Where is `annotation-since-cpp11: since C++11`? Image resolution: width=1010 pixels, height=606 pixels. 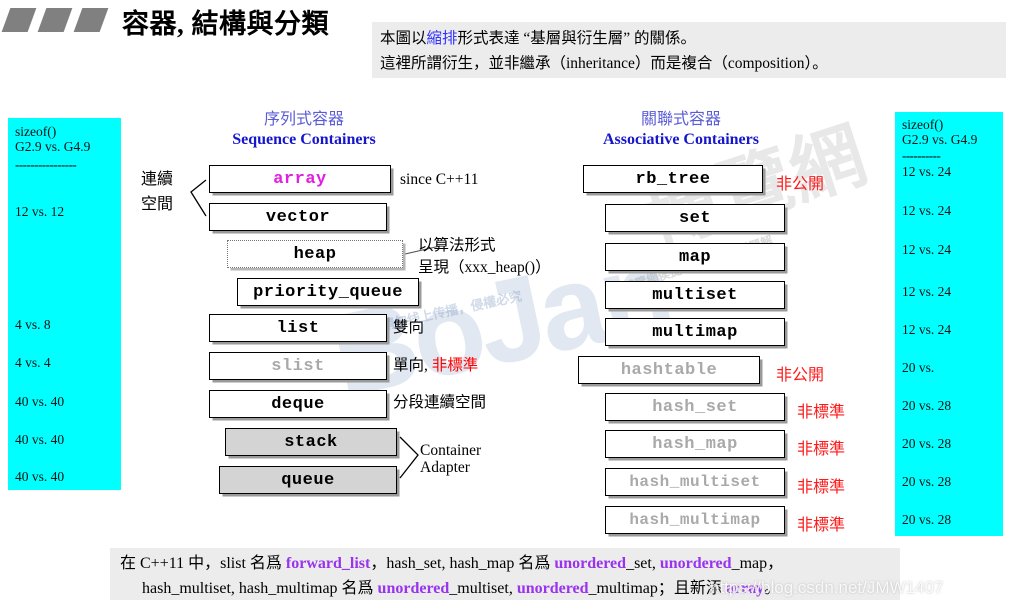 annotation-since-cpp11: since C++11 is located at coordinates (439, 179).